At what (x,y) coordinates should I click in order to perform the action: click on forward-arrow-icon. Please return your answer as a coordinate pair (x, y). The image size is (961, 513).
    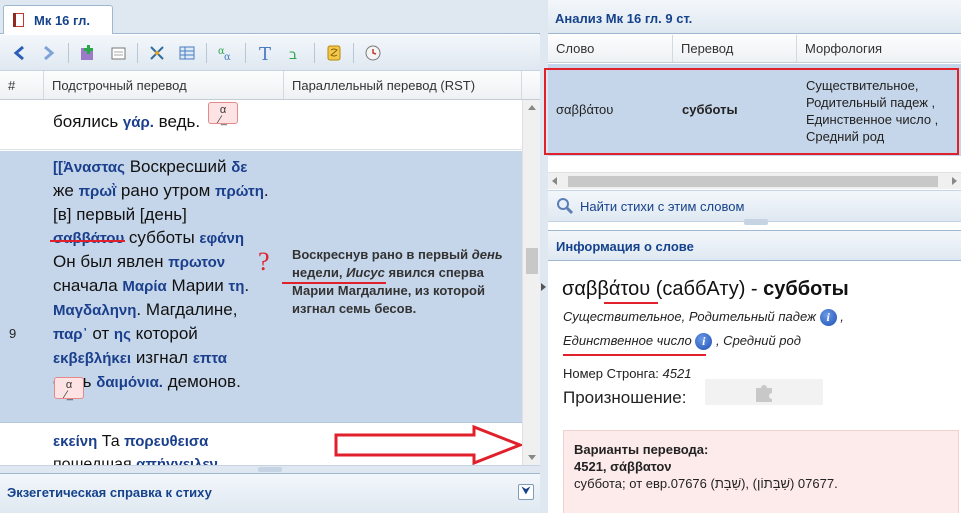
    Looking at the image, I should click on (49, 53).